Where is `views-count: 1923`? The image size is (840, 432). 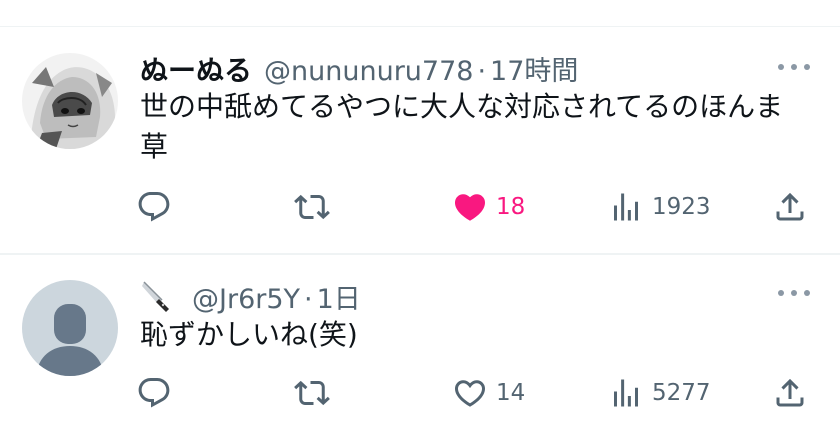
views-count: 1923 is located at coordinates (681, 207).